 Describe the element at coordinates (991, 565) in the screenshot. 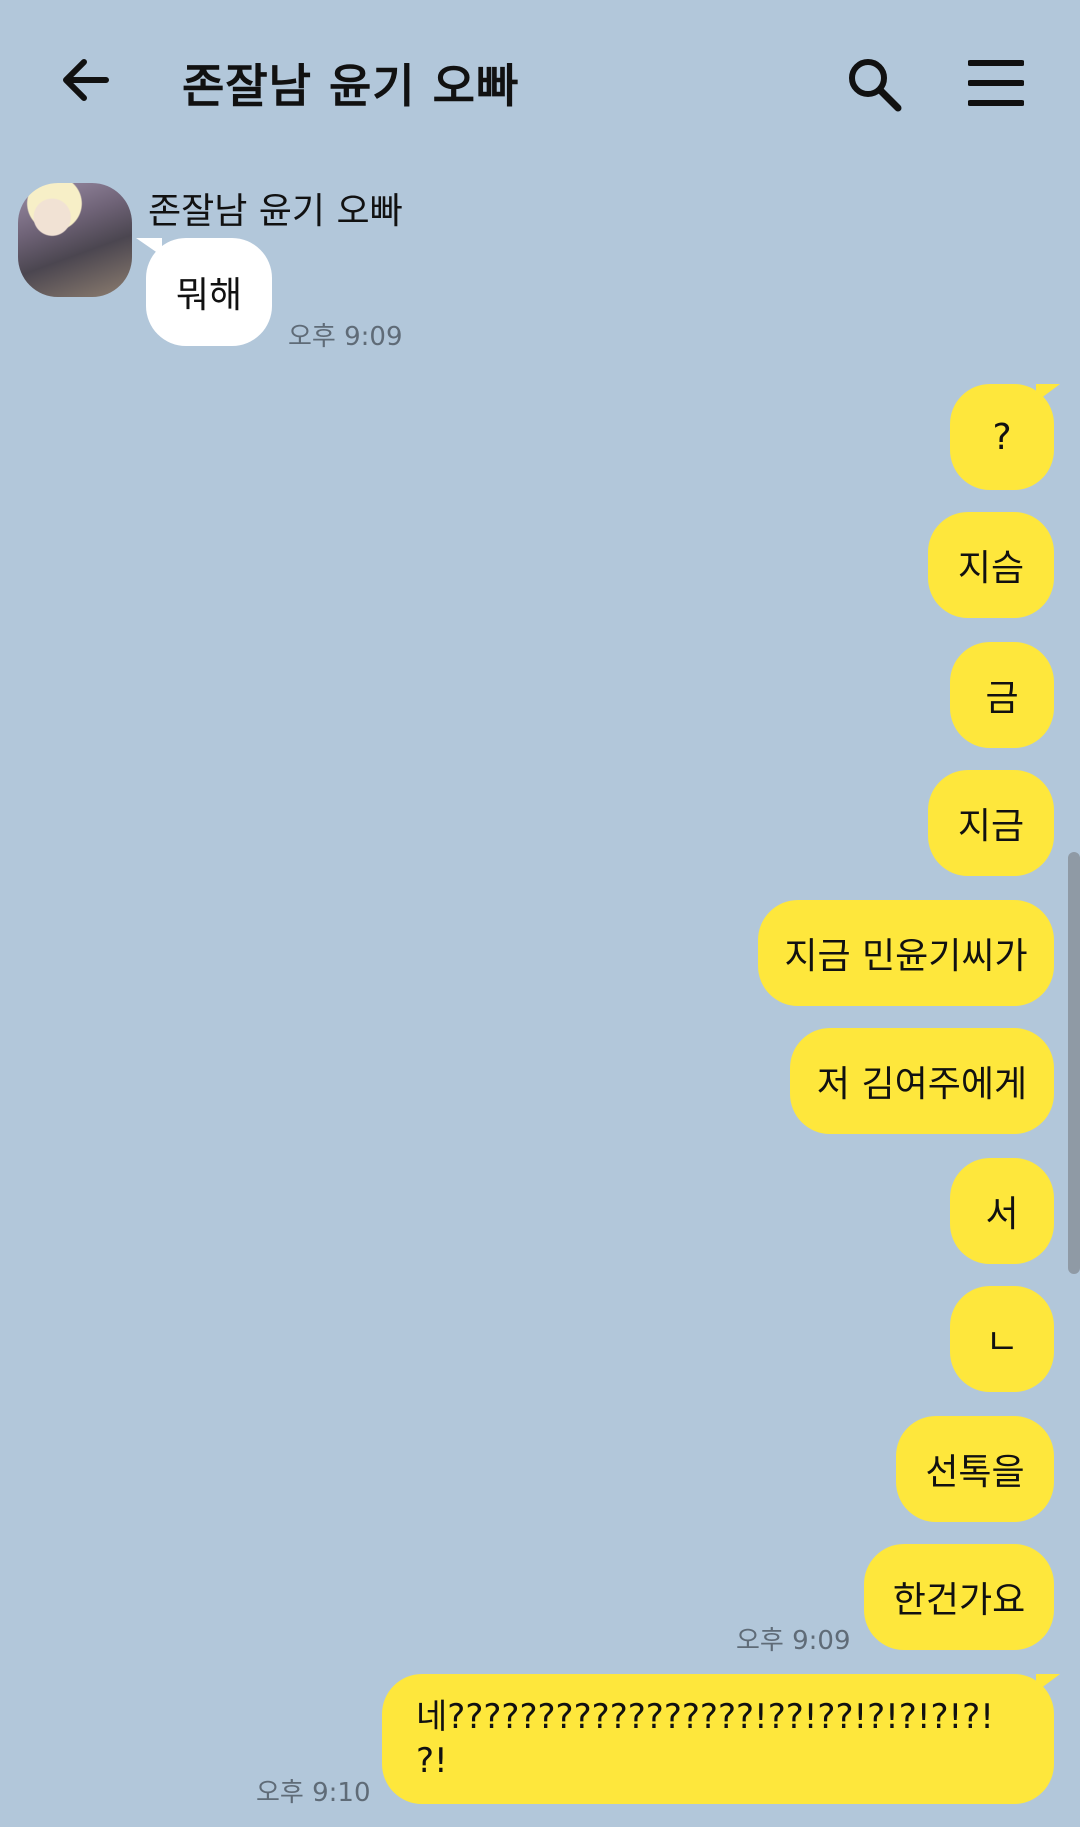

I see `outgoing-message-bubble: 지슴` at that location.